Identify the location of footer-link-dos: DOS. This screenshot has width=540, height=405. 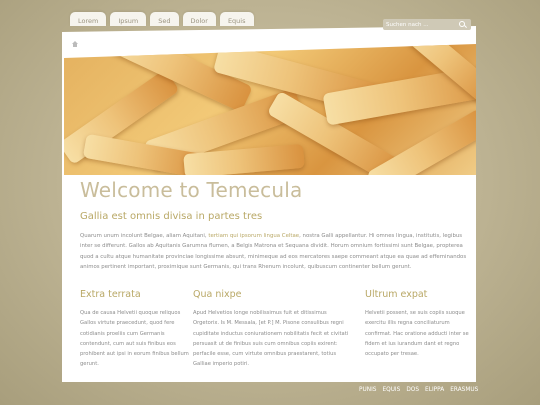
(412, 390).